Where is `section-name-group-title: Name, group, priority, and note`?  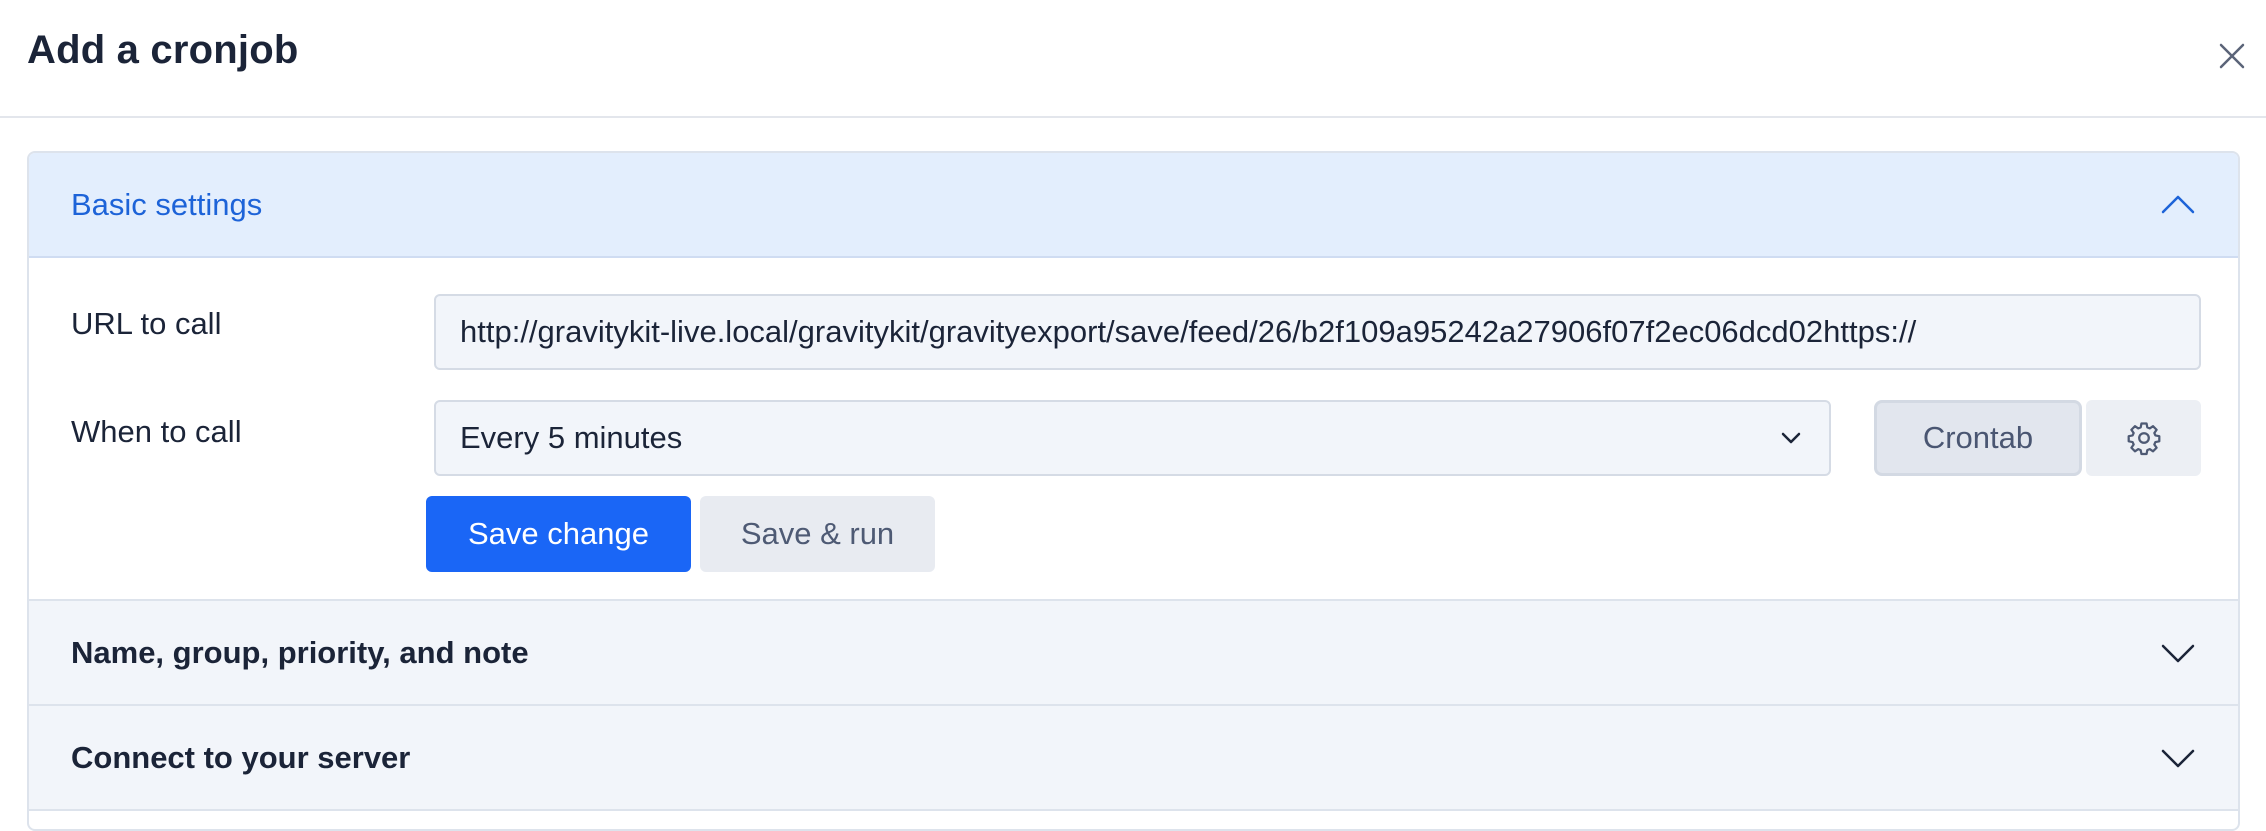
section-name-group-title: Name, group, priority, and note is located at coordinates (300, 652).